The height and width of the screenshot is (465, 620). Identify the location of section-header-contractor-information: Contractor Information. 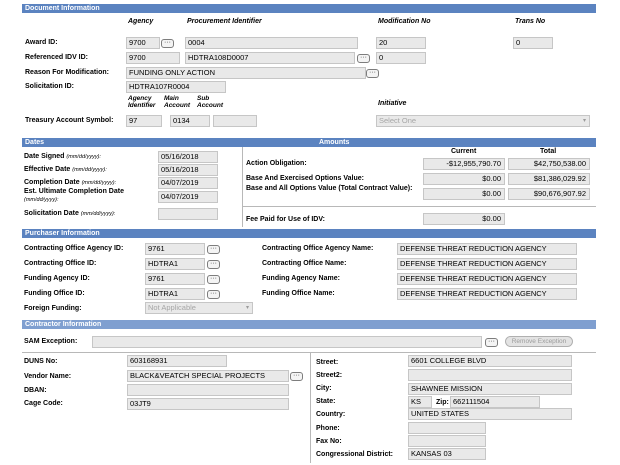
(309, 324).